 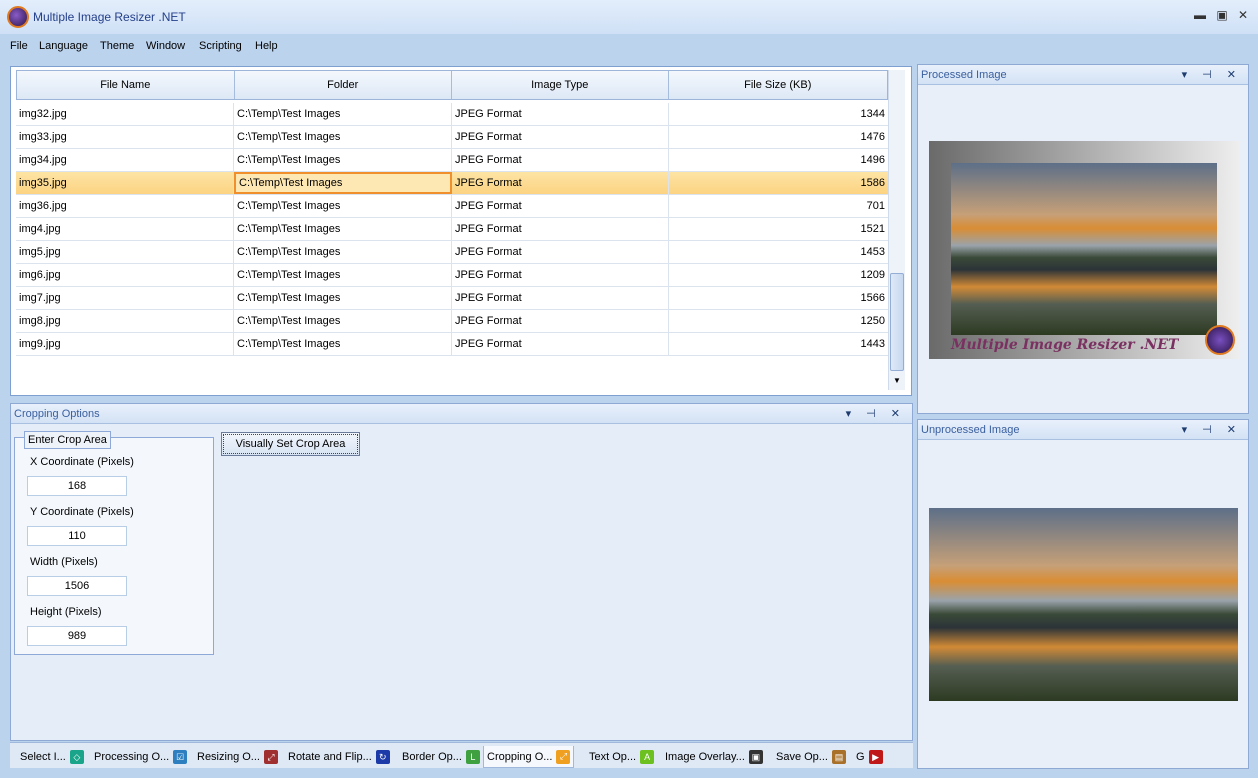 I want to click on tab-resizing-o: Resizing O... ⤢, so click(x=237, y=757).